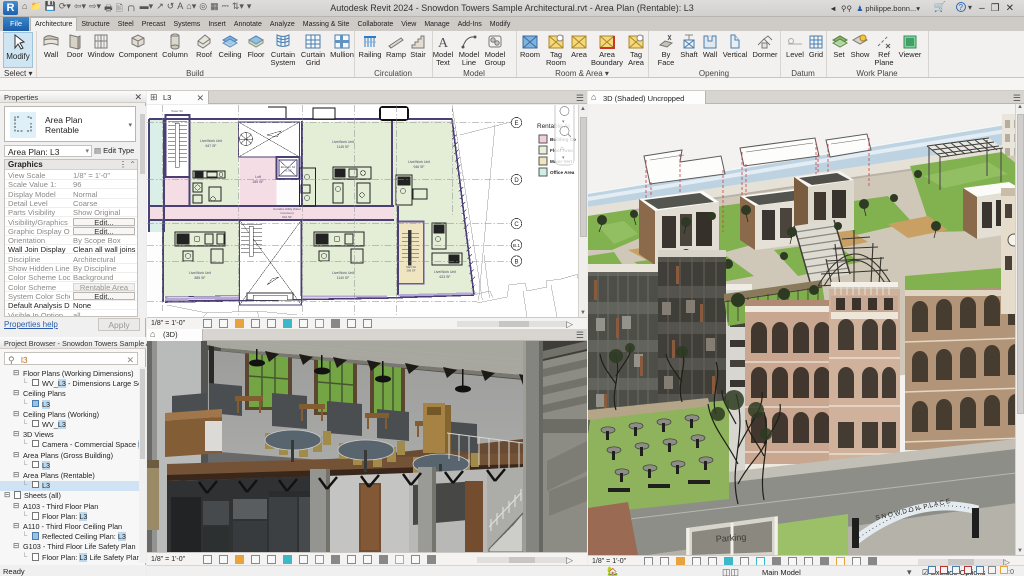 This screenshot has height=576, width=1024. I want to click on svg-text: A, so click(443, 43).